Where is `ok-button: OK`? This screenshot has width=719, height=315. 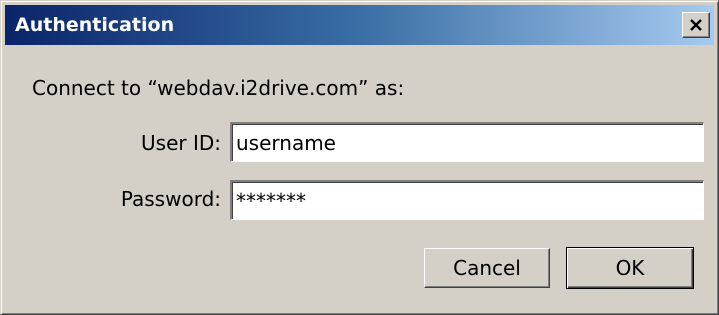
ok-button: OK is located at coordinates (630, 268).